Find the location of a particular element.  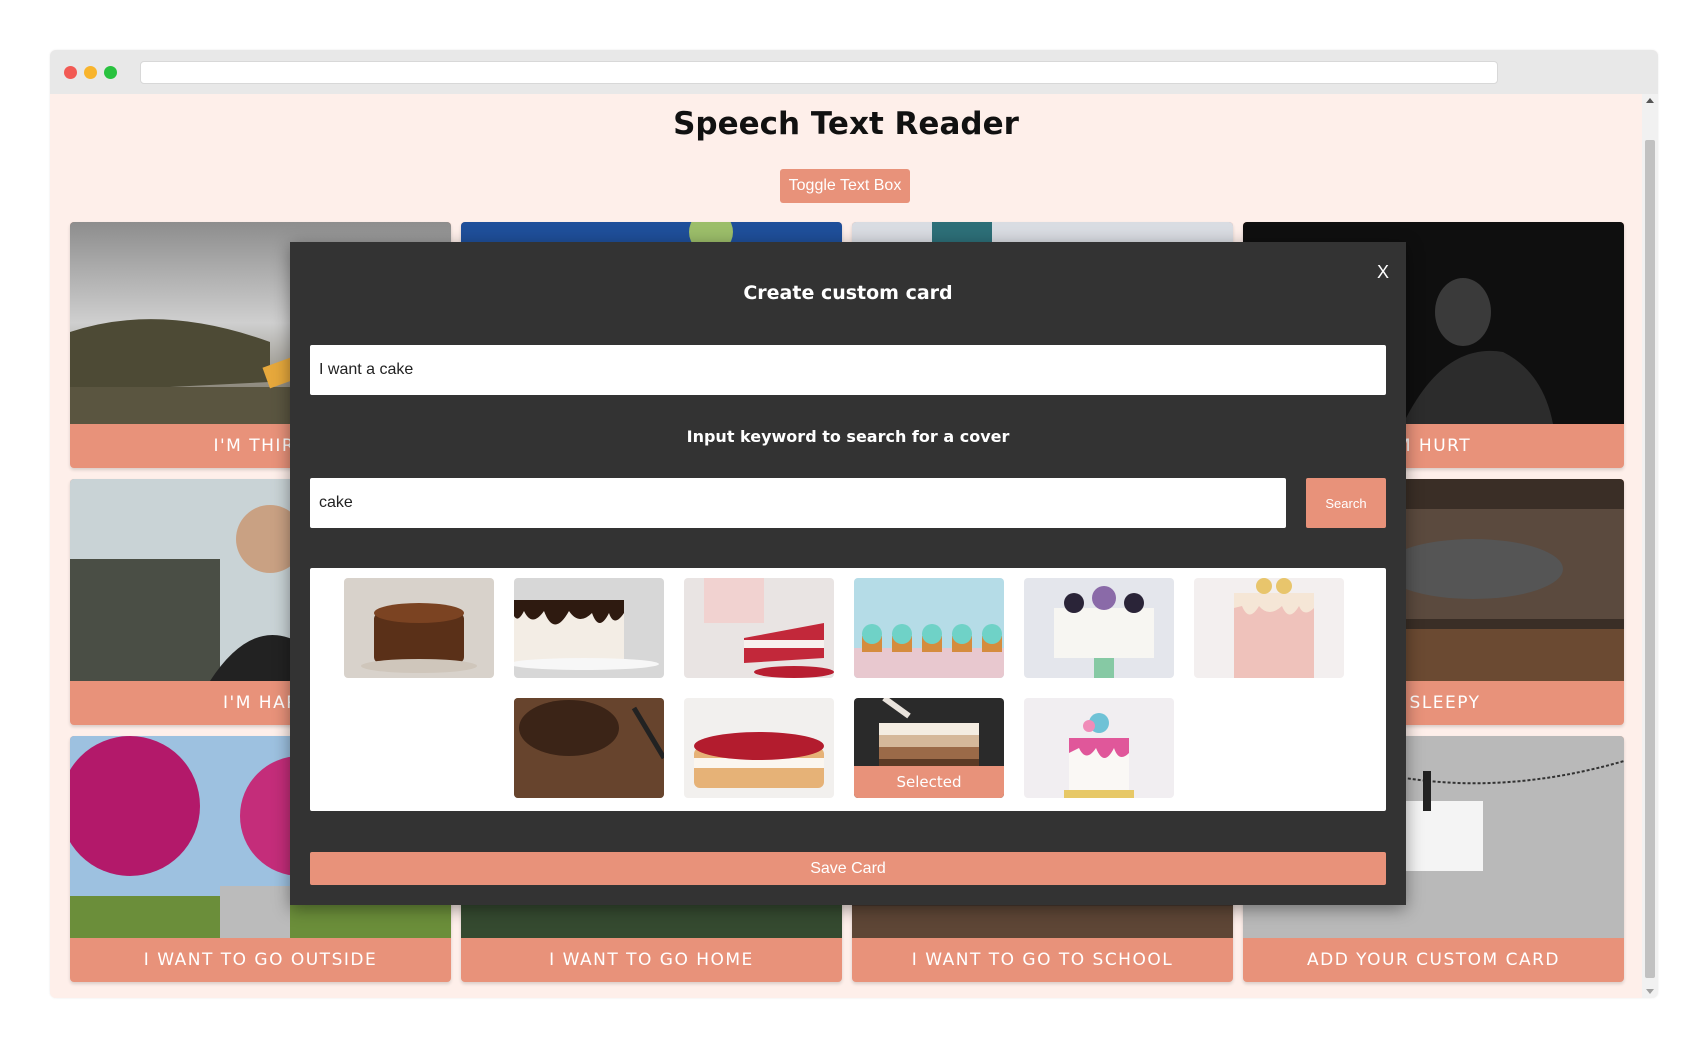

keyword-label: Input keyword to search for a cover is located at coordinates (848, 436).